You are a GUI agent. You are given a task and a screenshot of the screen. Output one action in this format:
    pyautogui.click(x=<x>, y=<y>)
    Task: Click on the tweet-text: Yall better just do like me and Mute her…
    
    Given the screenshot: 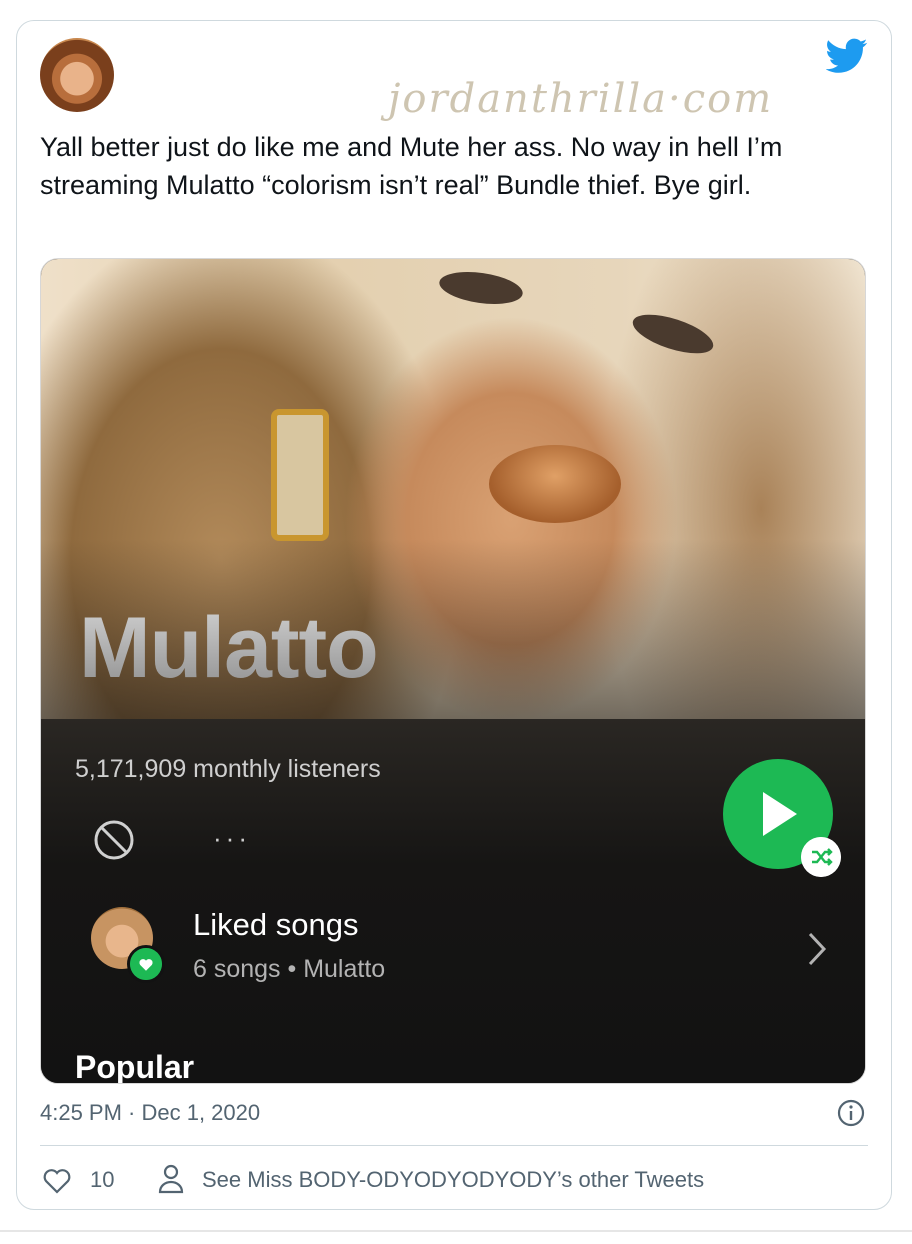 What is the action you would take?
    pyautogui.click(x=411, y=166)
    